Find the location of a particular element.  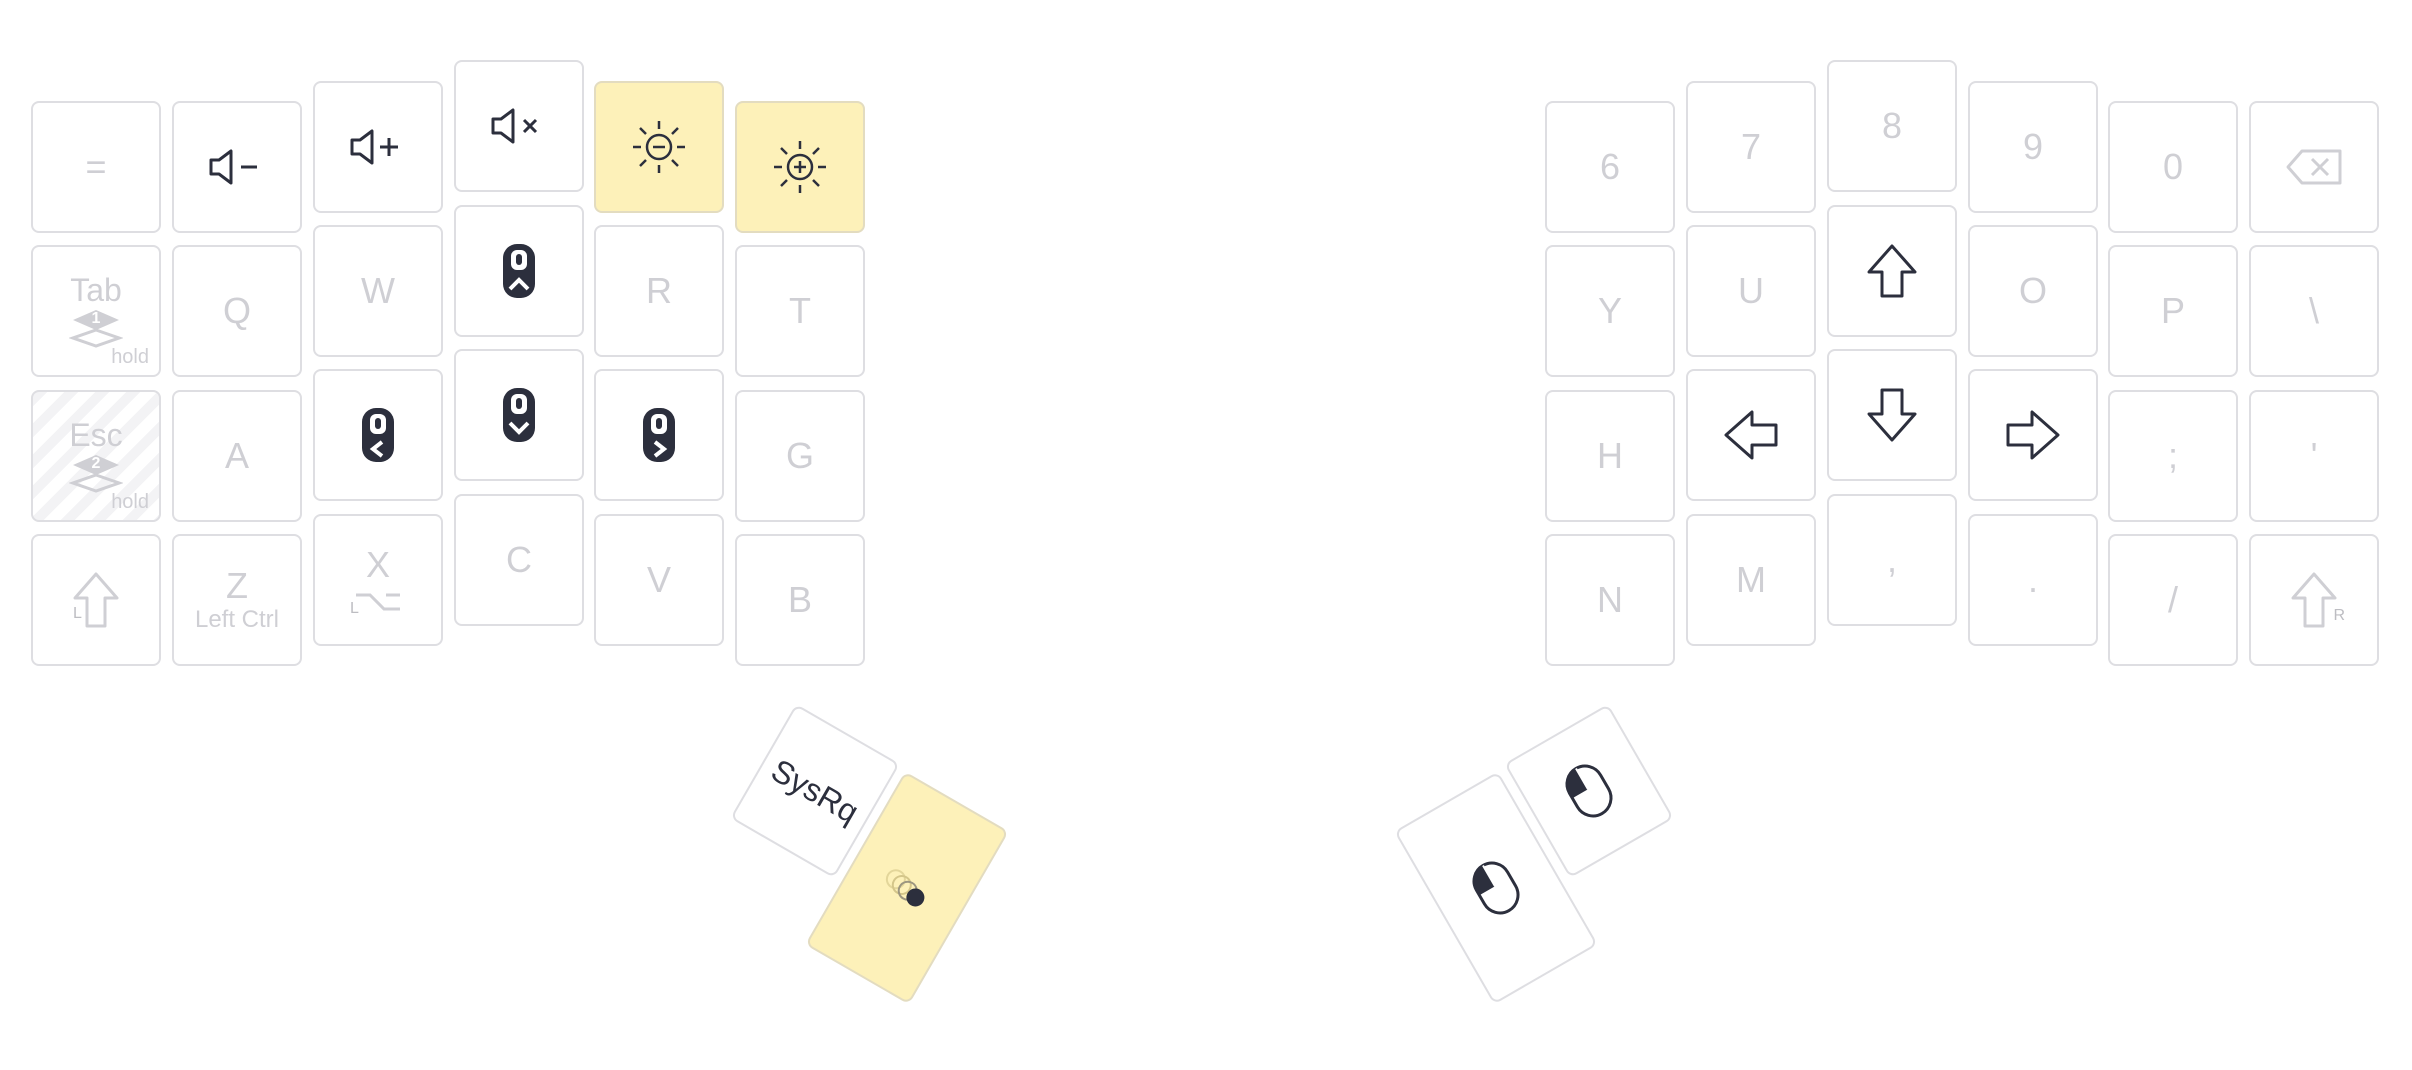

layer-number: 1 is located at coordinates (96, 318).